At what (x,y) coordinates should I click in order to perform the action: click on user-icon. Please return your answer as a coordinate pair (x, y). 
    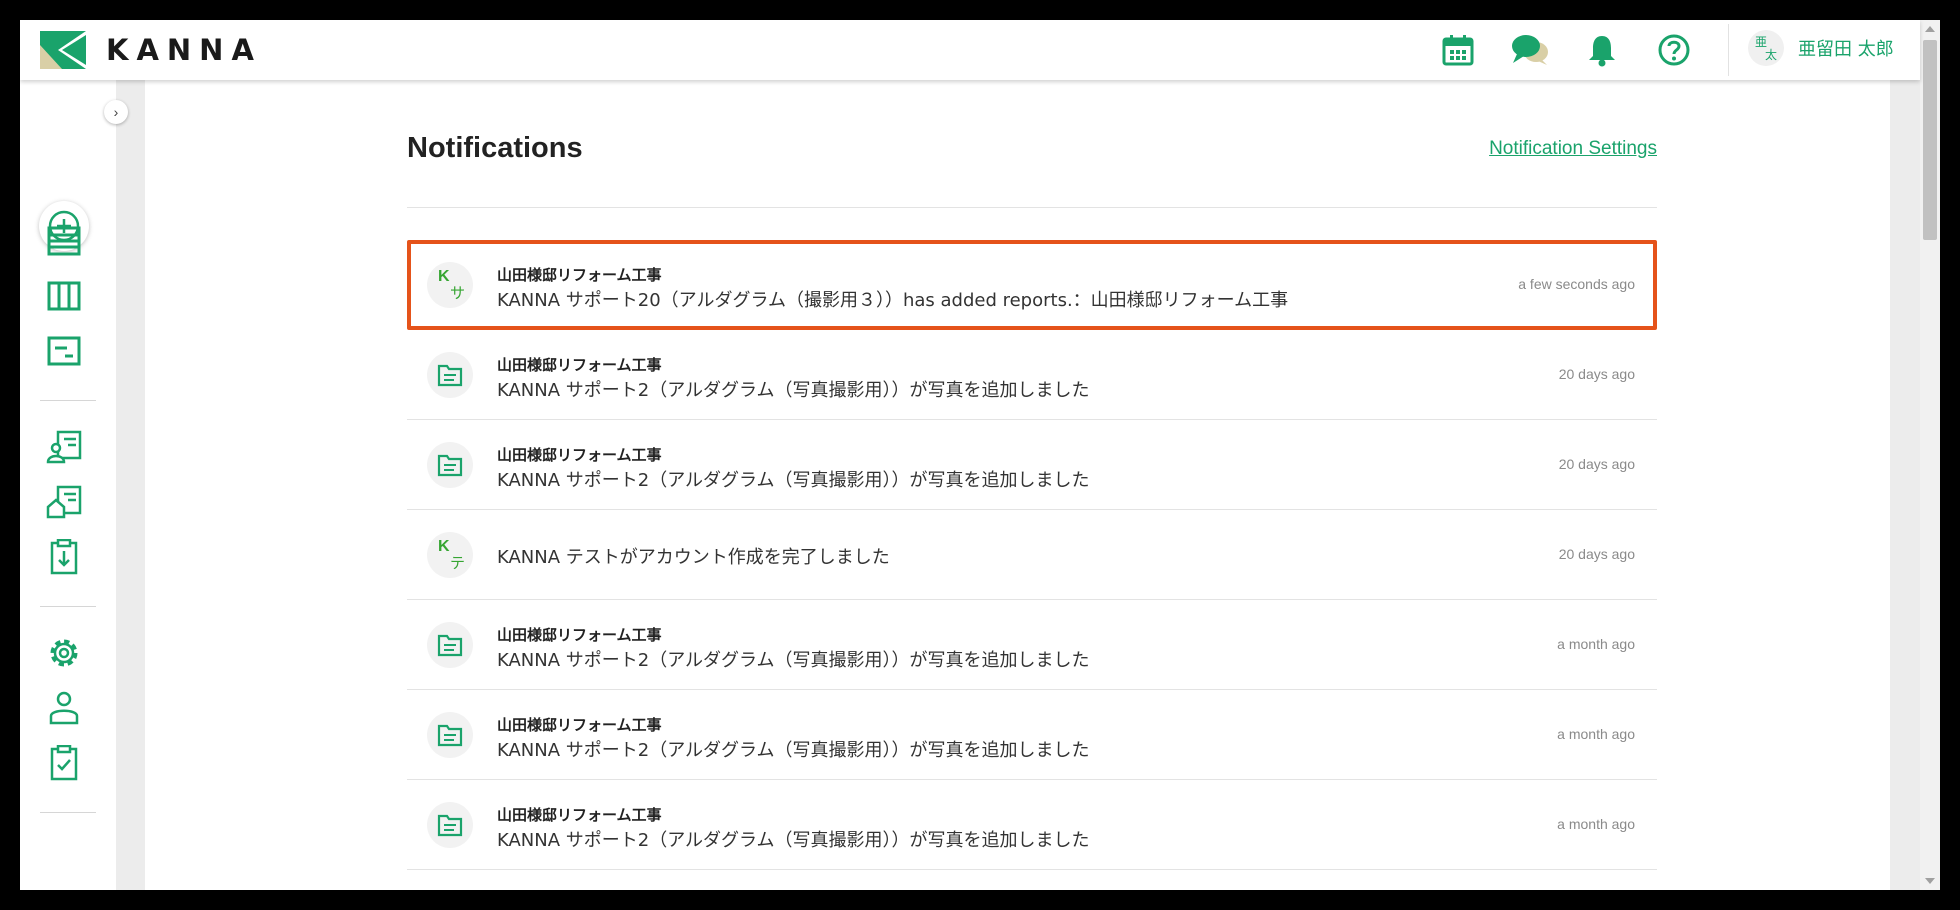
    Looking at the image, I should click on (64, 708).